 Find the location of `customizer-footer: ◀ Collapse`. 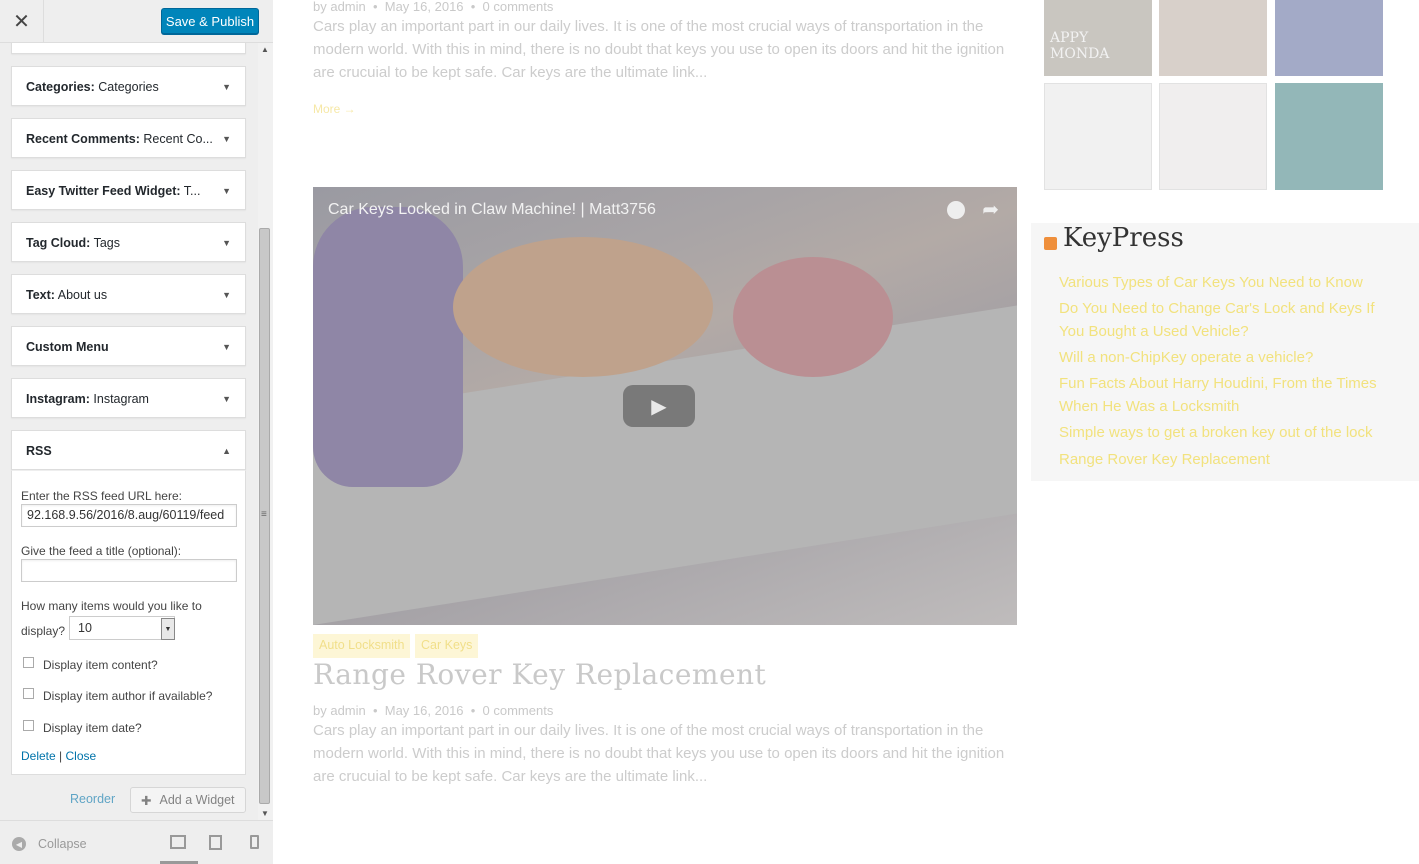

customizer-footer: ◀ Collapse is located at coordinates (136, 842).